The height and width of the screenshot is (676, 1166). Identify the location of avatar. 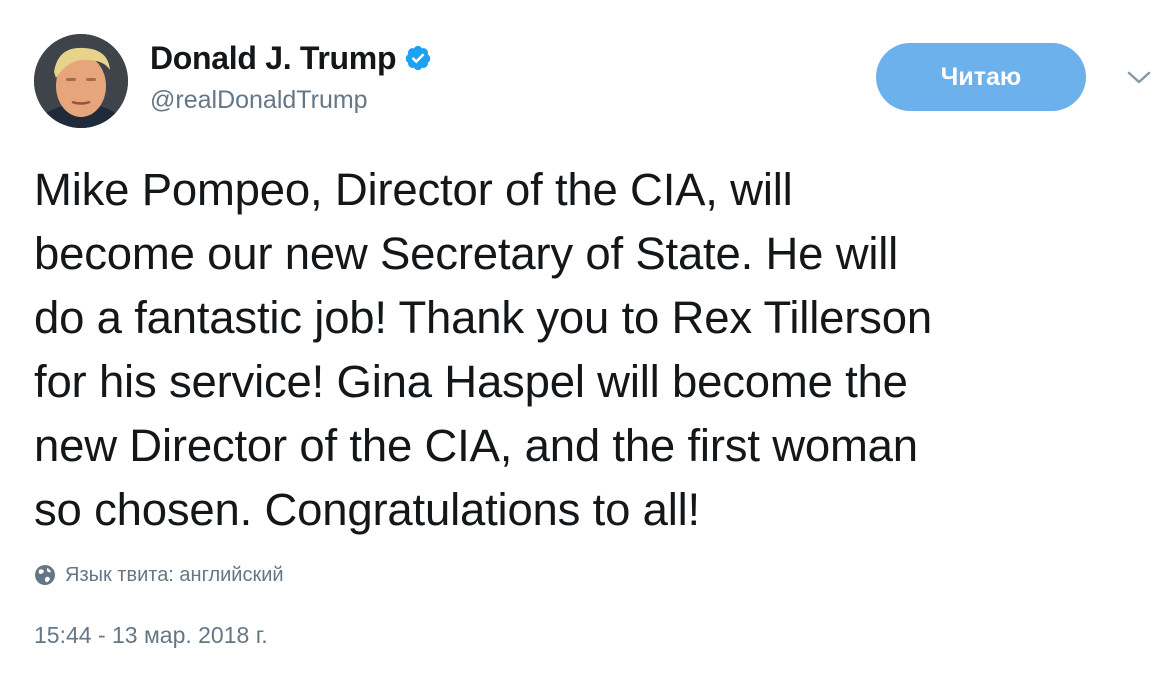
(81, 81).